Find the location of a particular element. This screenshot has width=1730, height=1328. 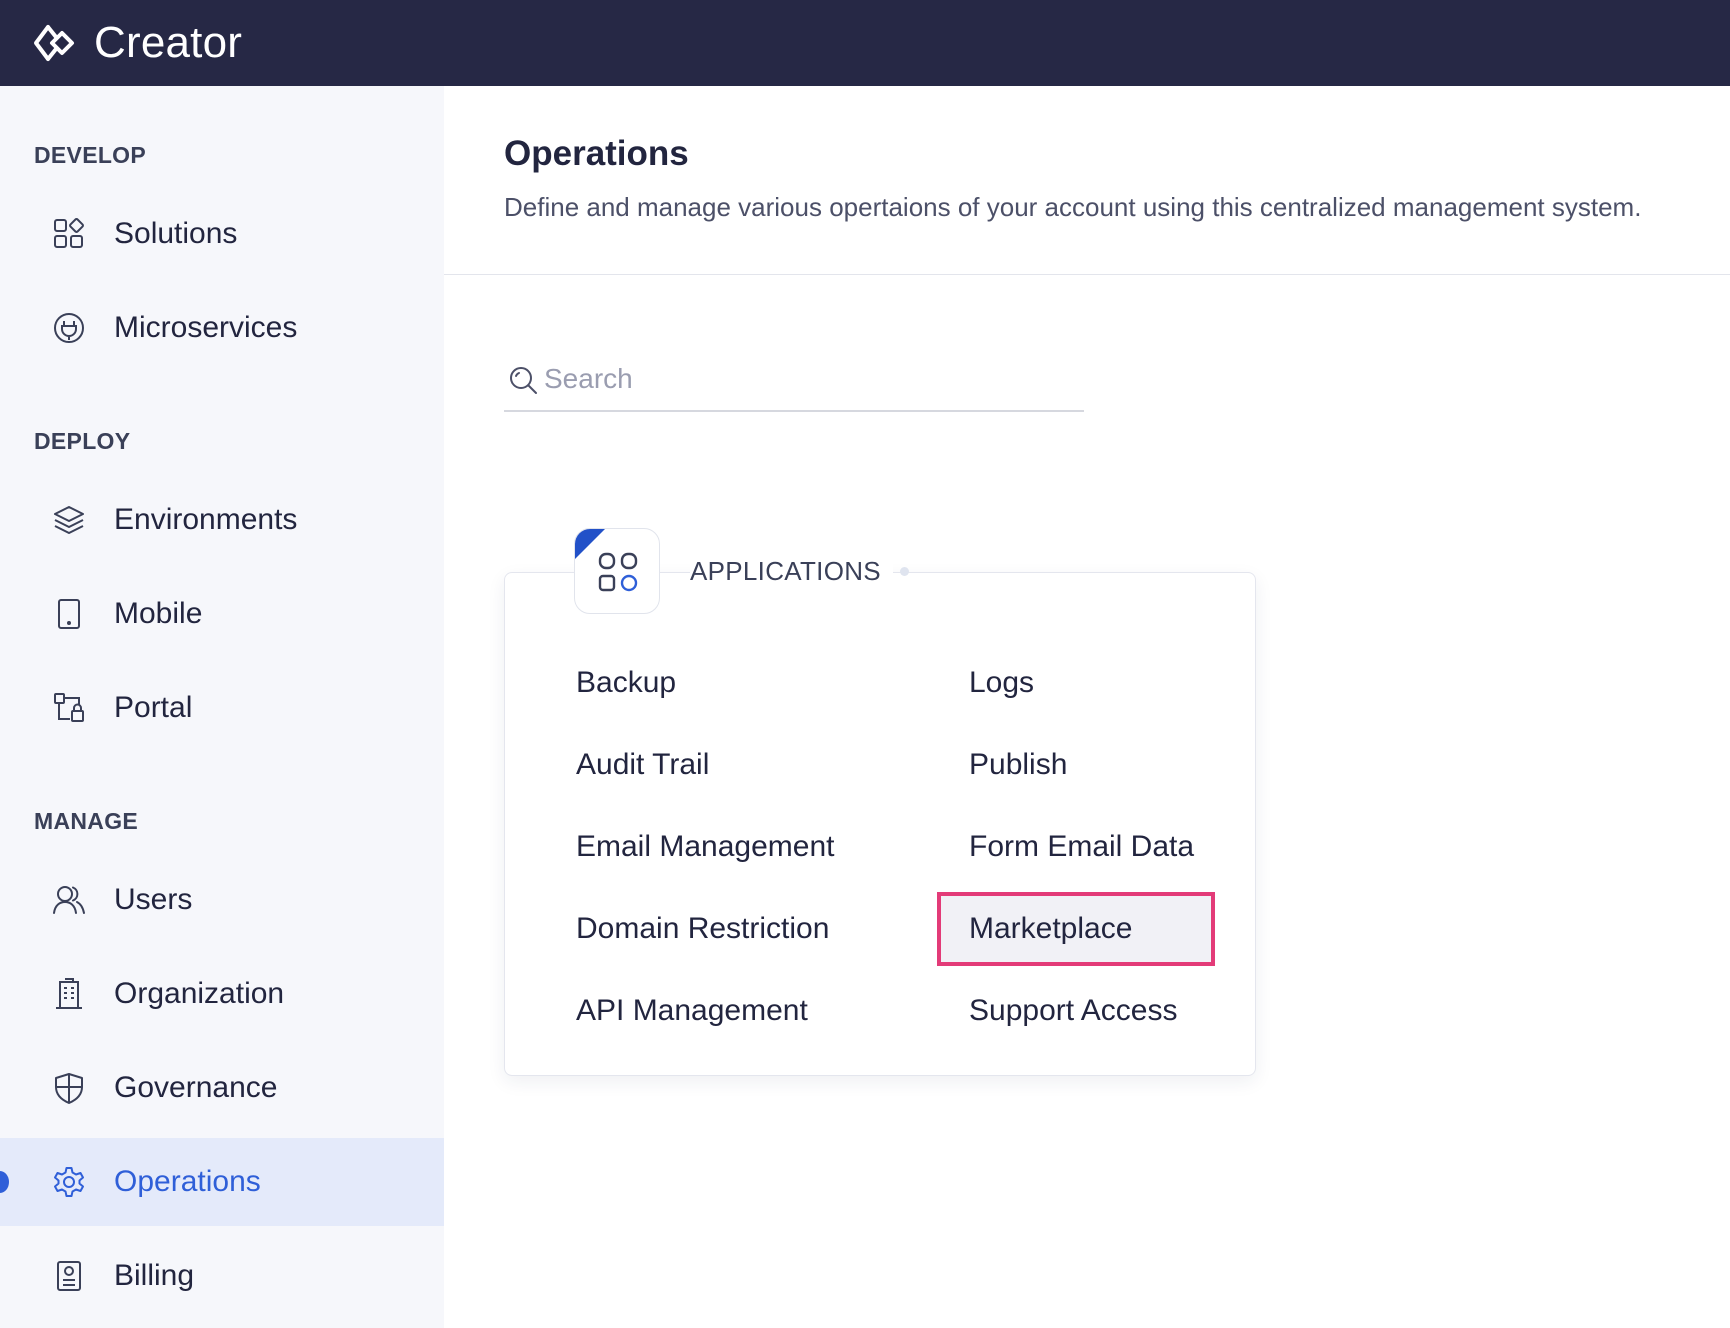

sidebar-item-label: Organization is located at coordinates (199, 993).